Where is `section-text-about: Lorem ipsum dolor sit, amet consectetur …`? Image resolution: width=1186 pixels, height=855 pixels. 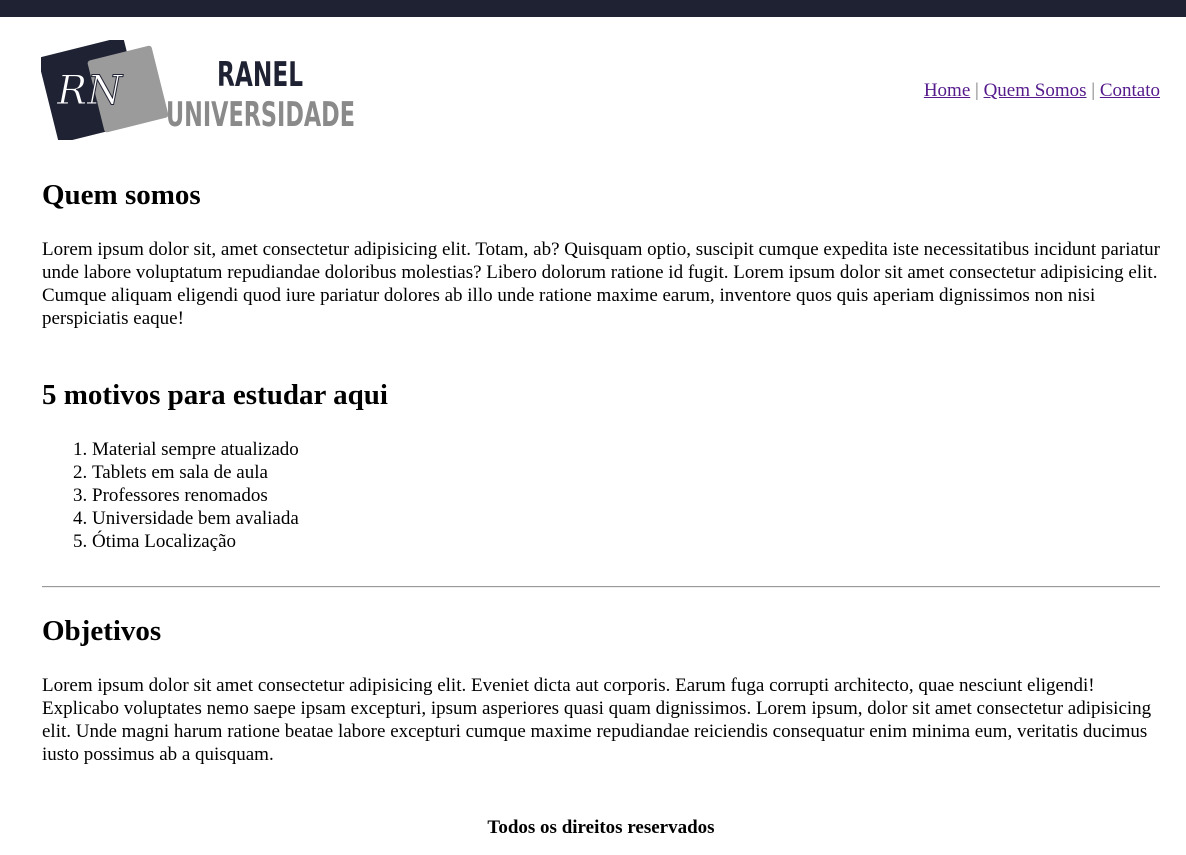 section-text-about: Lorem ipsum dolor sit, amet consectetur … is located at coordinates (601, 284).